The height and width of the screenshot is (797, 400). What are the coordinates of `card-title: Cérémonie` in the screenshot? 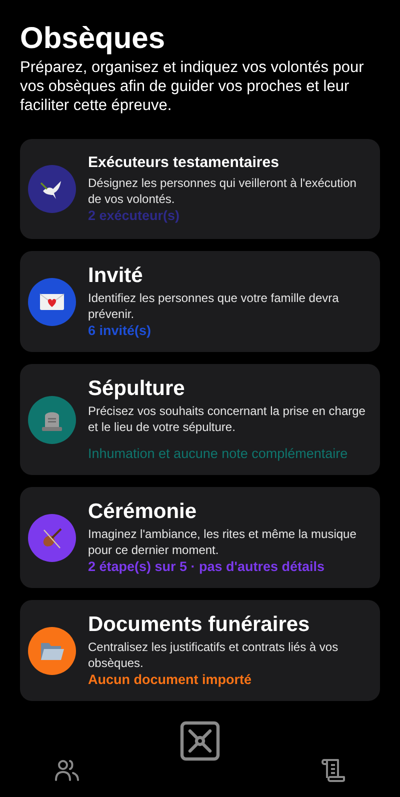 It's located at (143, 511).